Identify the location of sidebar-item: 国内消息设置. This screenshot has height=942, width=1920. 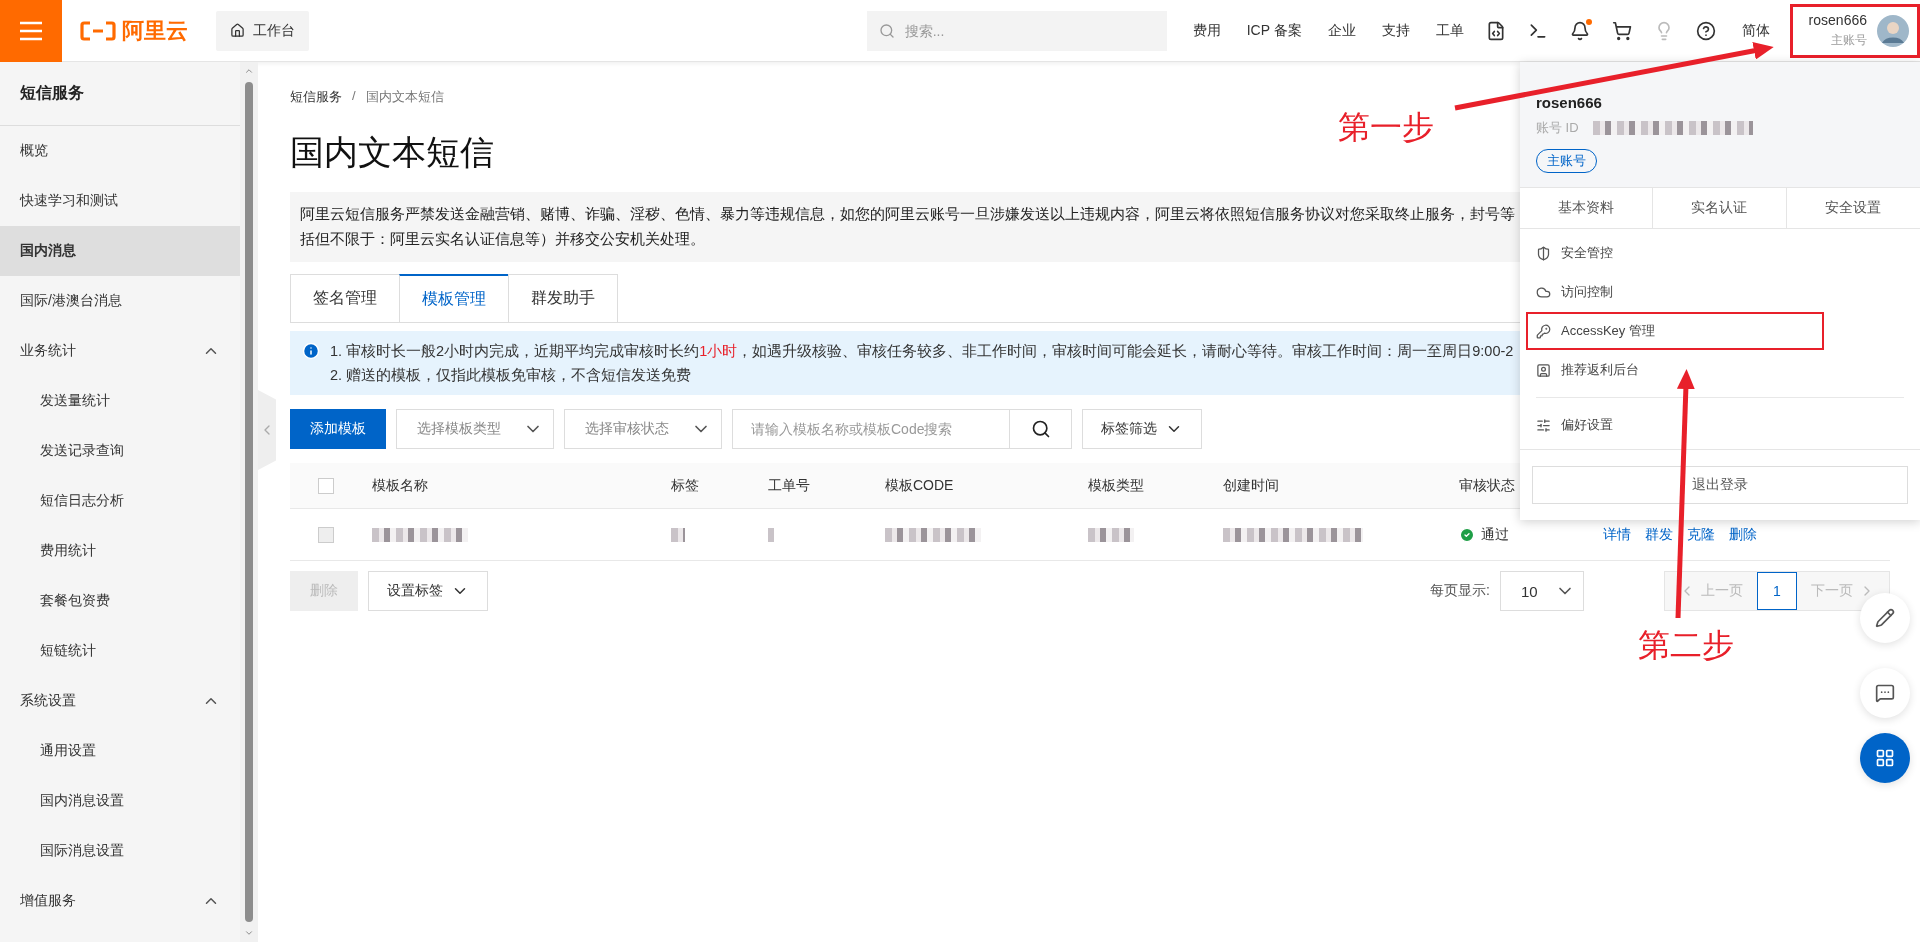
(120, 801).